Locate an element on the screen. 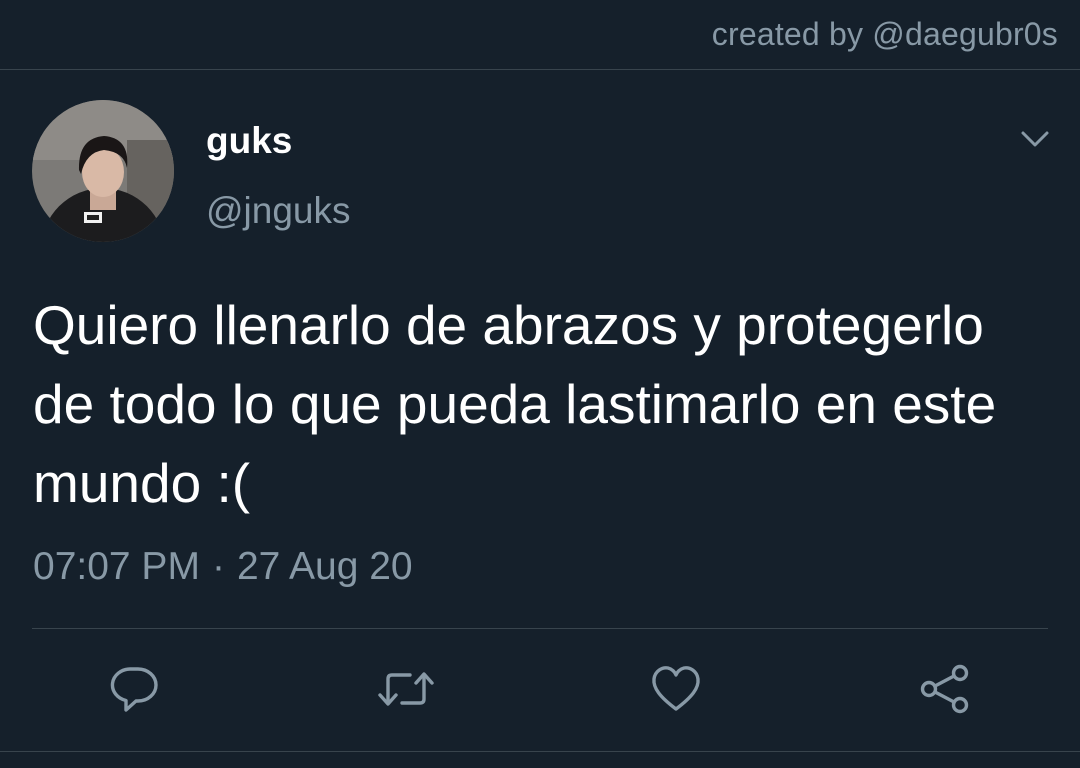 The width and height of the screenshot is (1080, 768). share-icon is located at coordinates (944, 689).